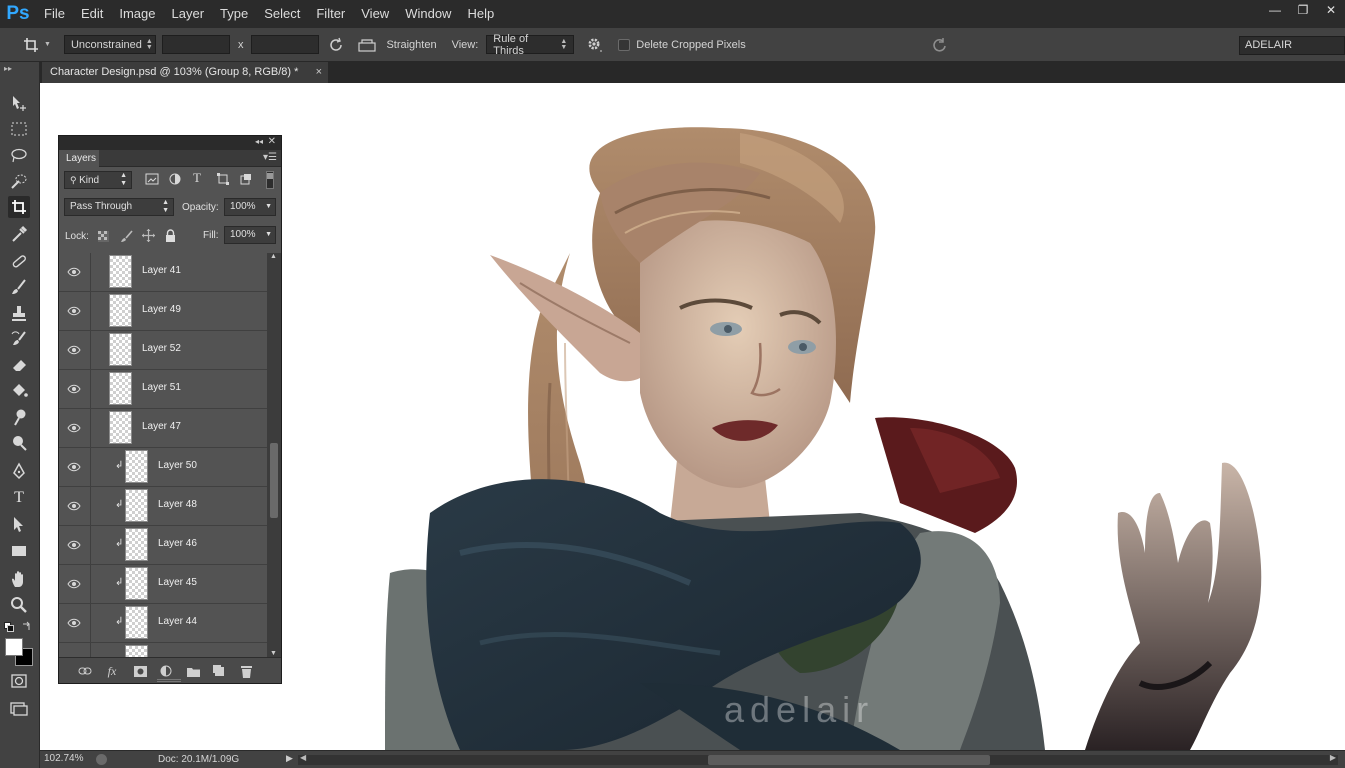  Describe the element at coordinates (19, 551) in the screenshot. I see `rectangle-tool-icon` at that location.